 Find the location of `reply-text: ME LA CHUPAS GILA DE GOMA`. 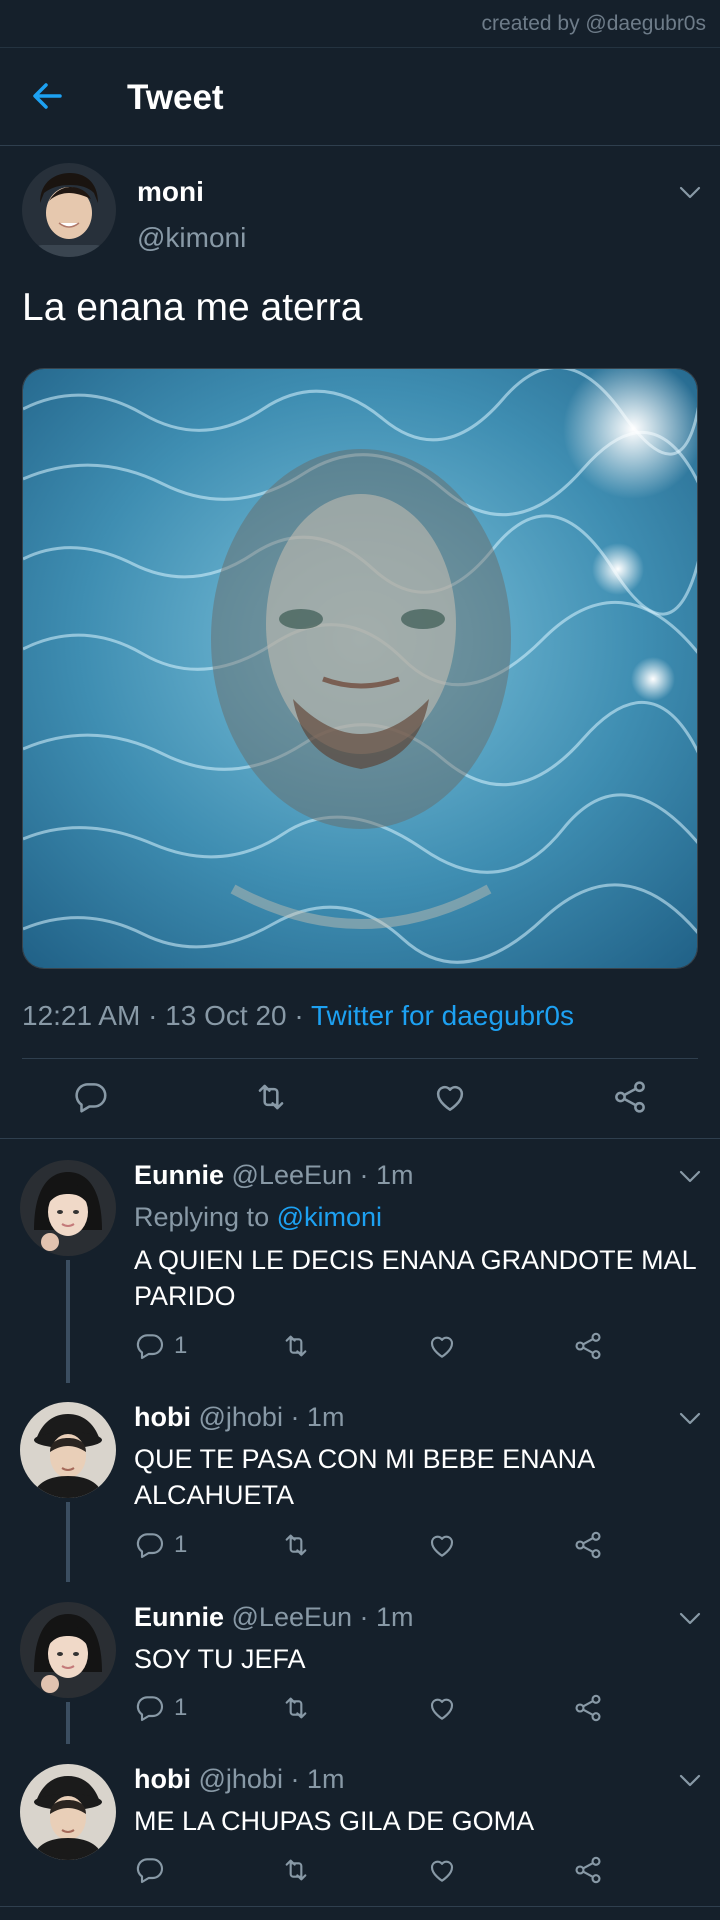

reply-text: ME LA CHUPAS GILA DE GOMA is located at coordinates (334, 1821).